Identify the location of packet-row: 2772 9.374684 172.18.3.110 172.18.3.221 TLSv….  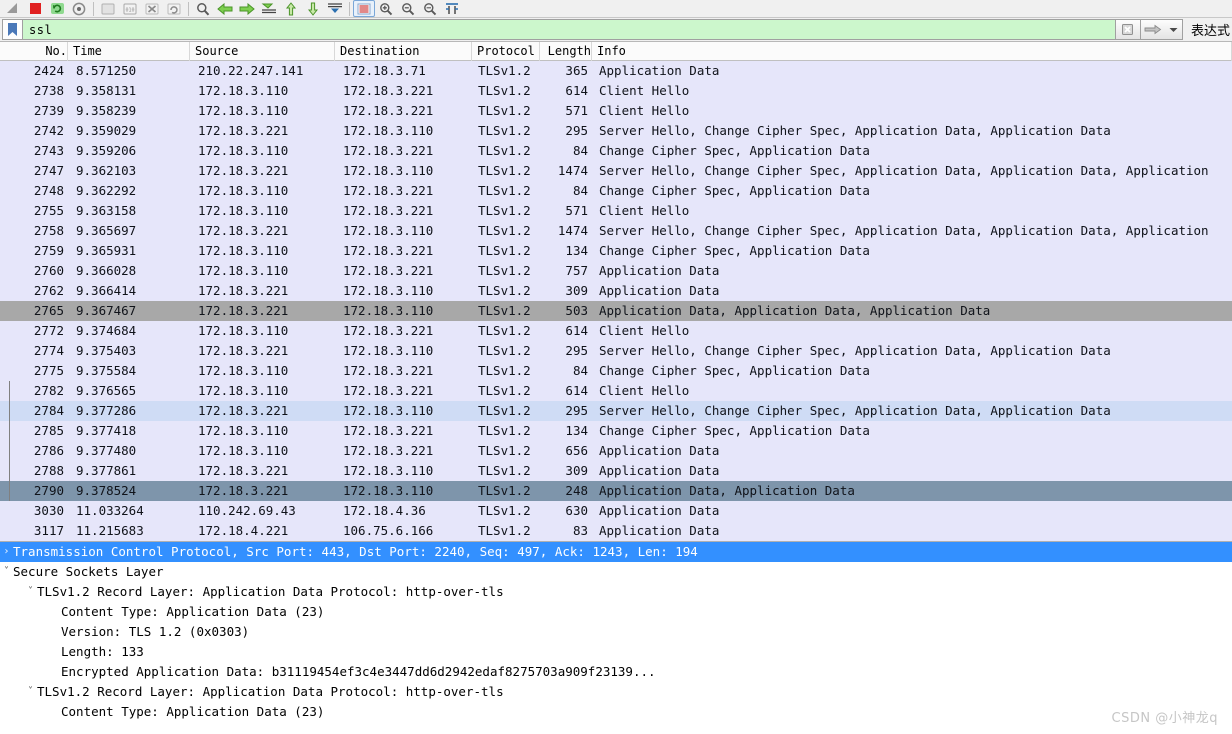
(616, 331).